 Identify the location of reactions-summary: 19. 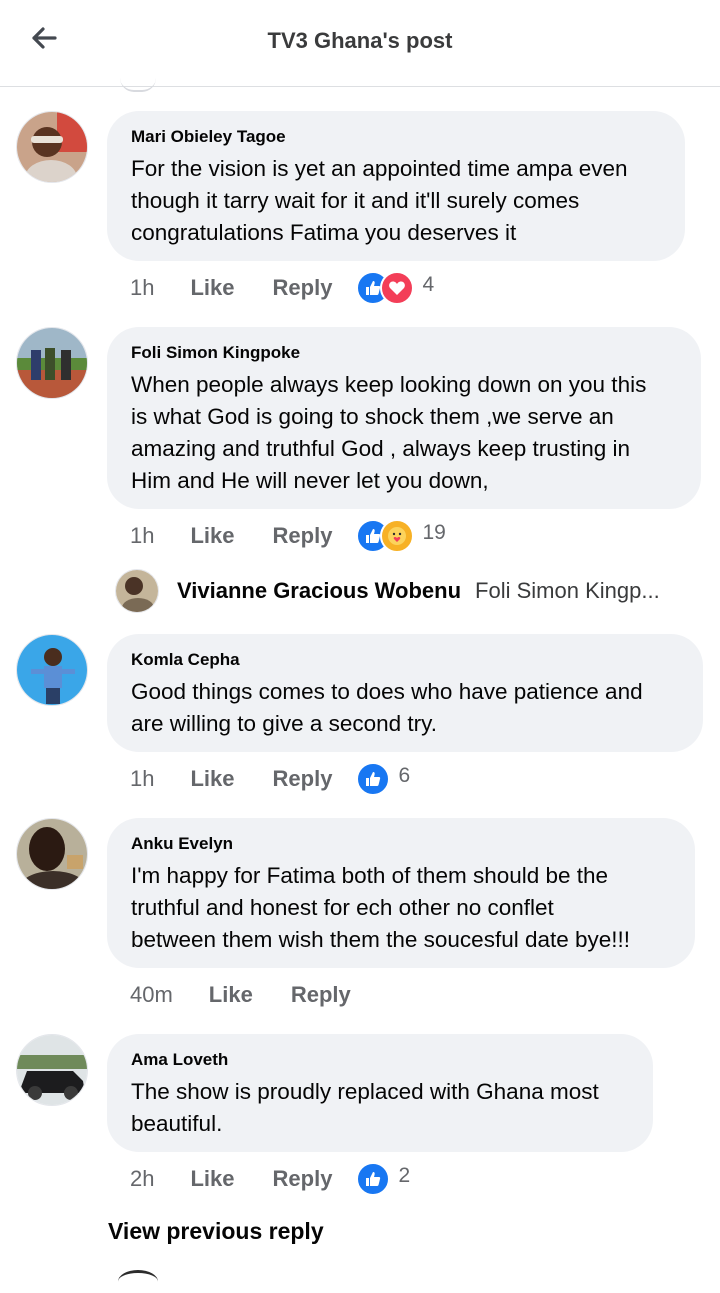
(401, 536).